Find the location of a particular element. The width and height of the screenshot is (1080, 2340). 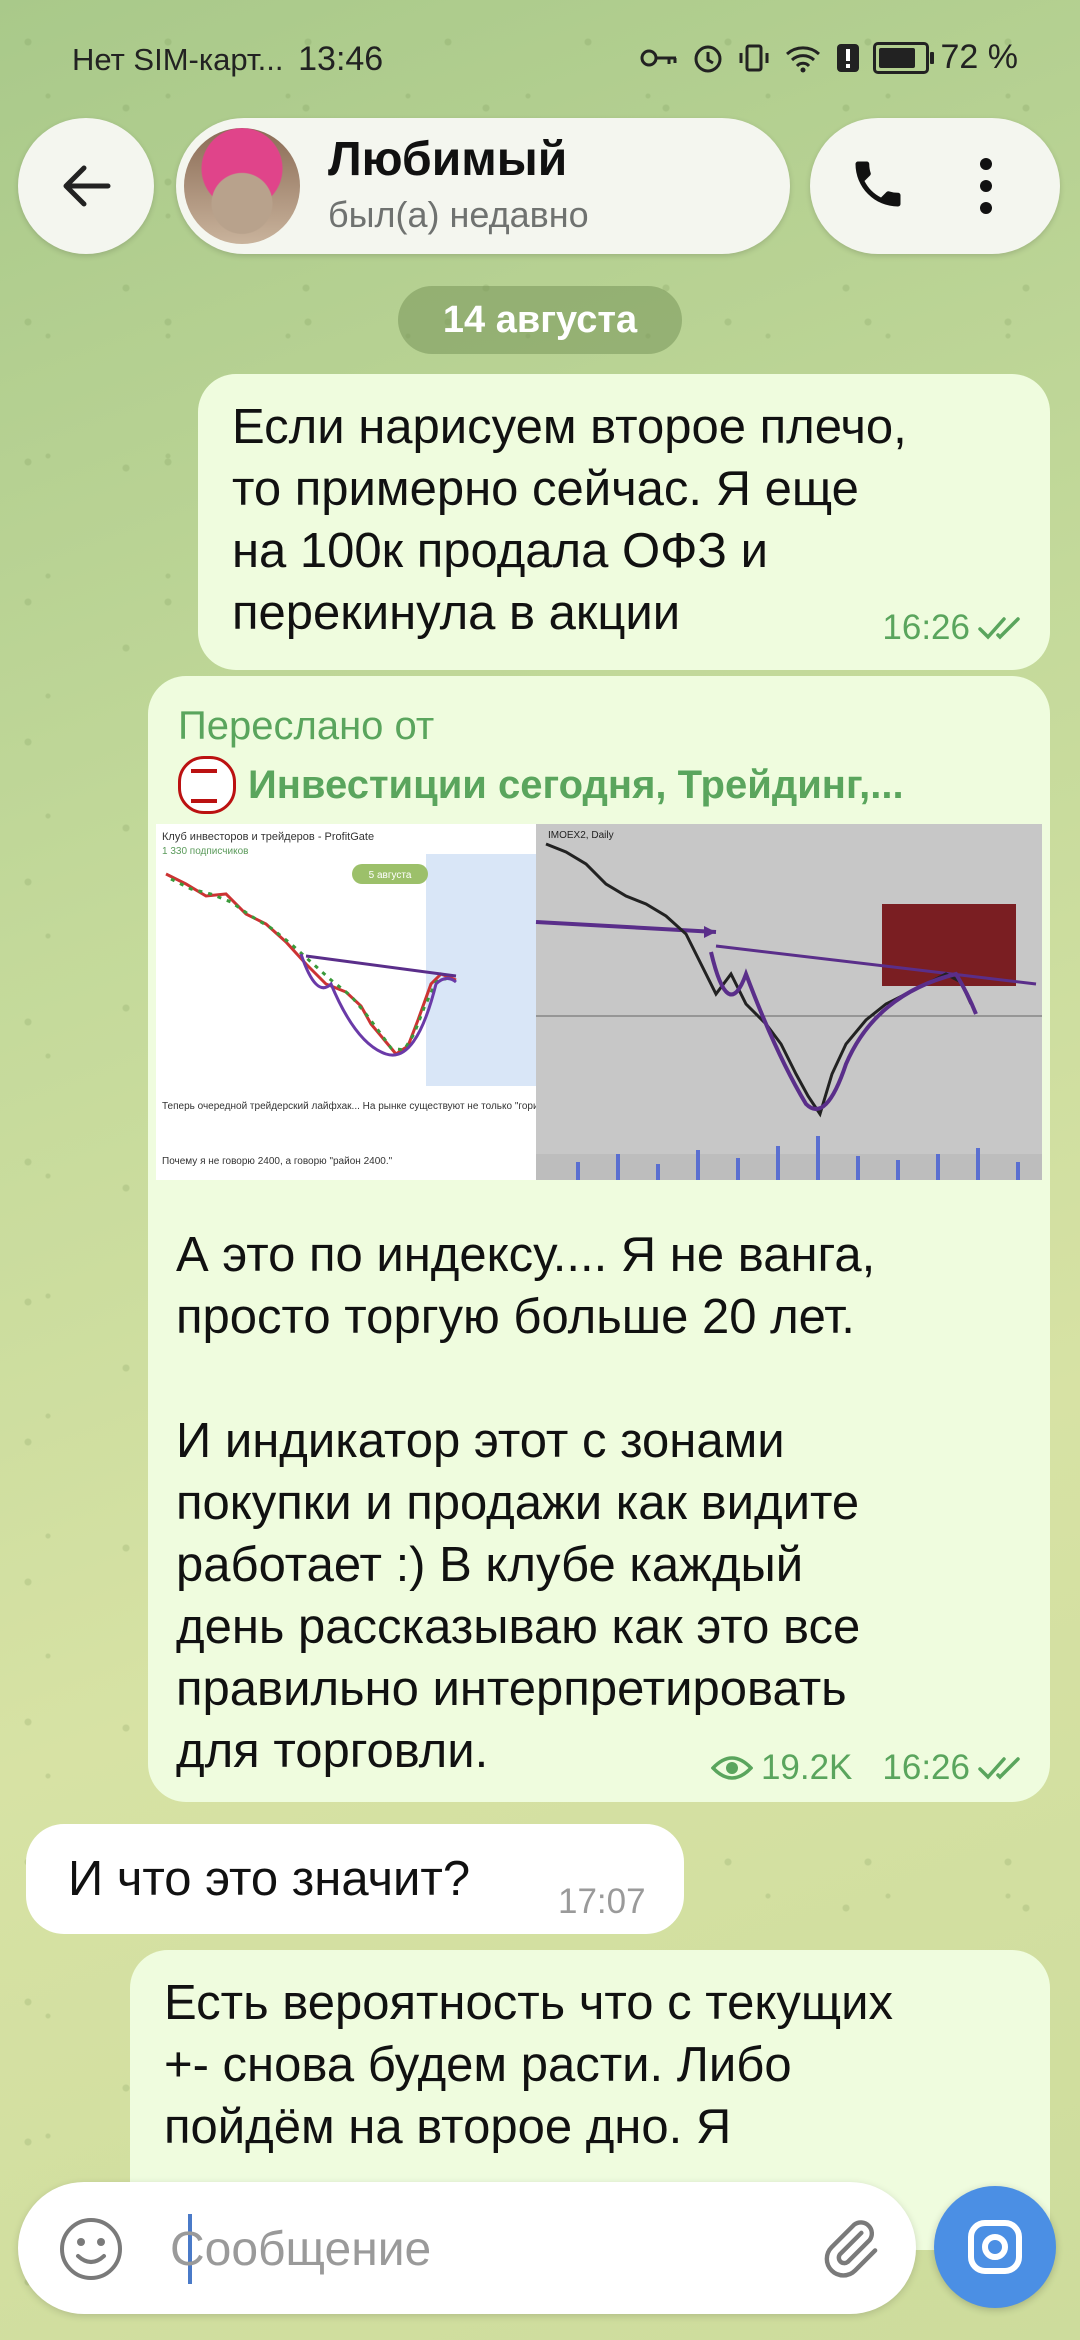

date-separator: 14 августа is located at coordinates (540, 320).